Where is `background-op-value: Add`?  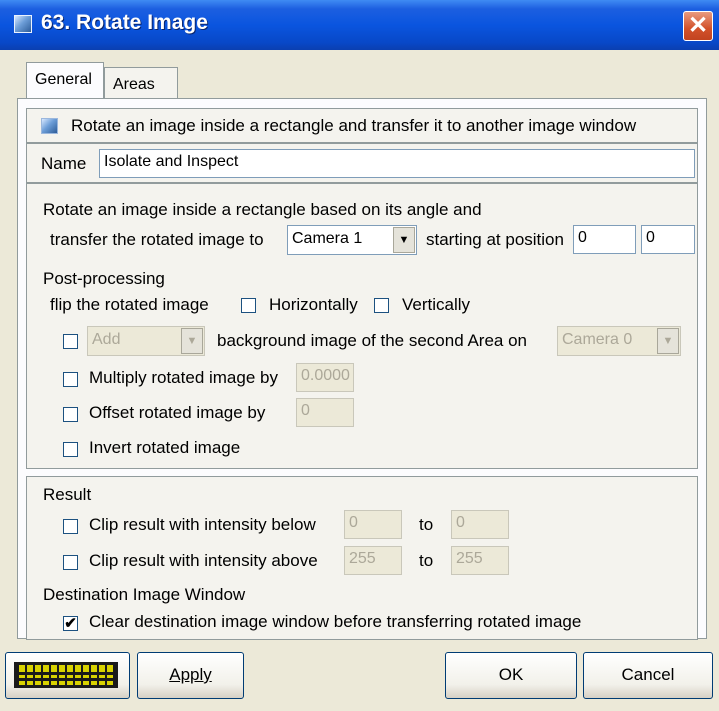 background-op-value: Add is located at coordinates (106, 339).